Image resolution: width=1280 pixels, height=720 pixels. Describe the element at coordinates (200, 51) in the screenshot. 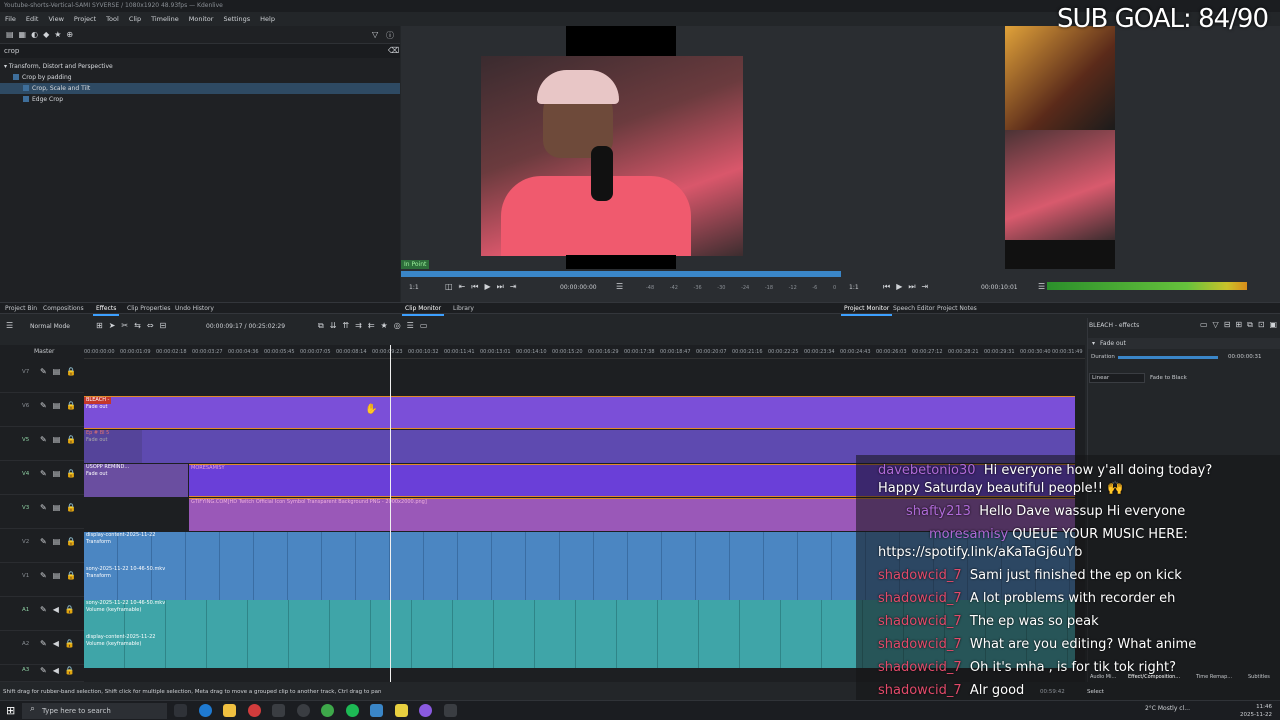

I see `effects-search-input: crop` at that location.